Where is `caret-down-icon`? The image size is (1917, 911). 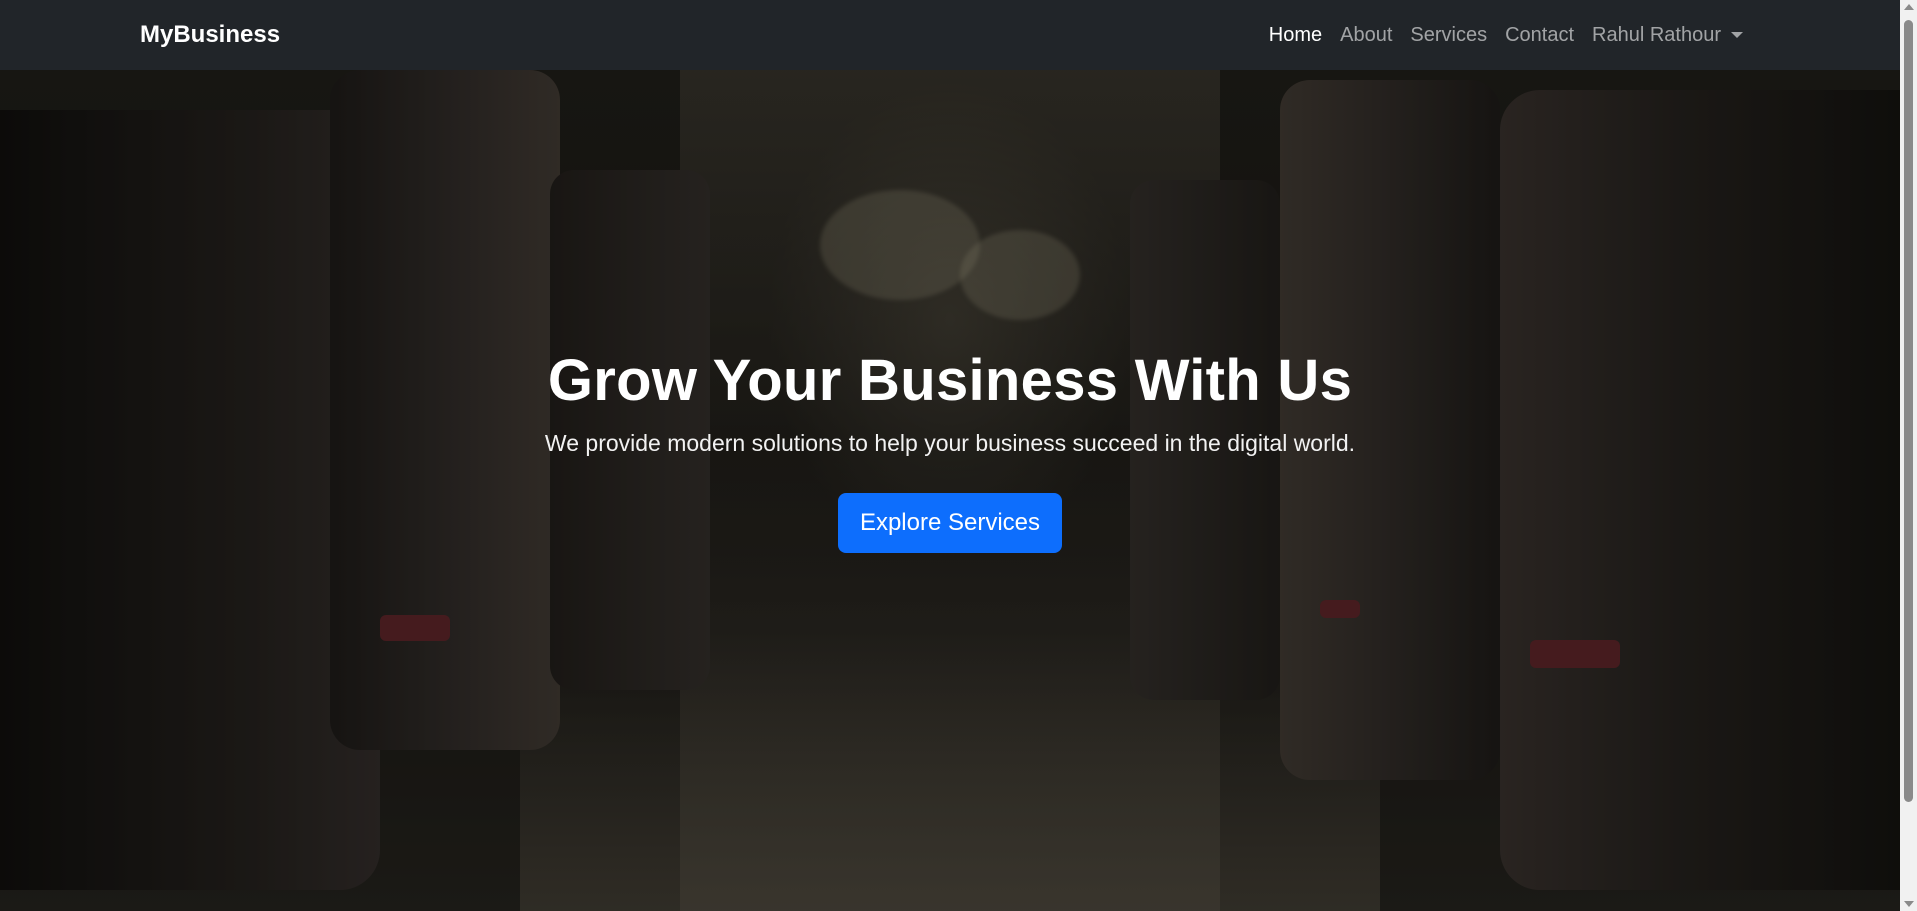 caret-down-icon is located at coordinates (1737, 35).